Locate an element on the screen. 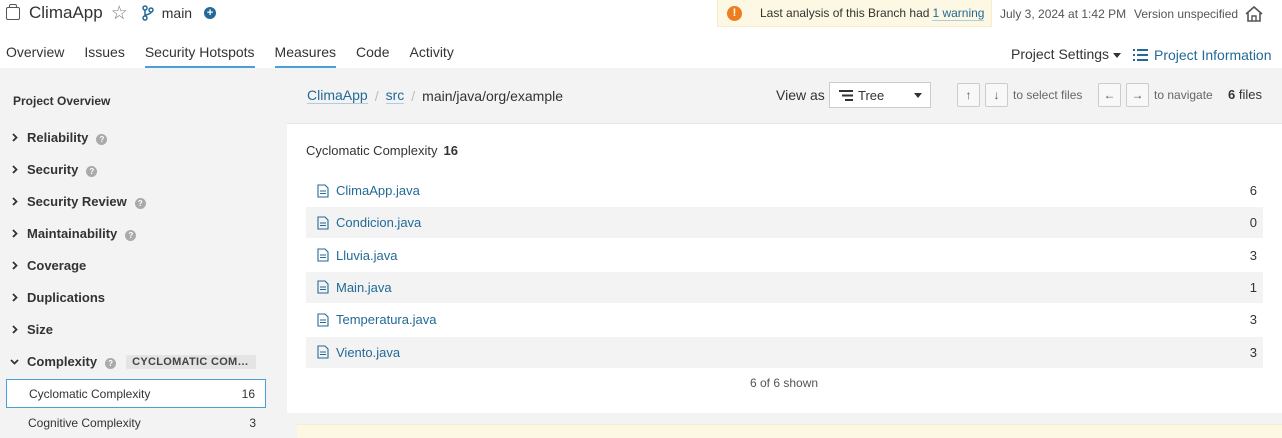 The image size is (1282, 438). sidebar-item-label: Complexity is located at coordinates (62, 361).